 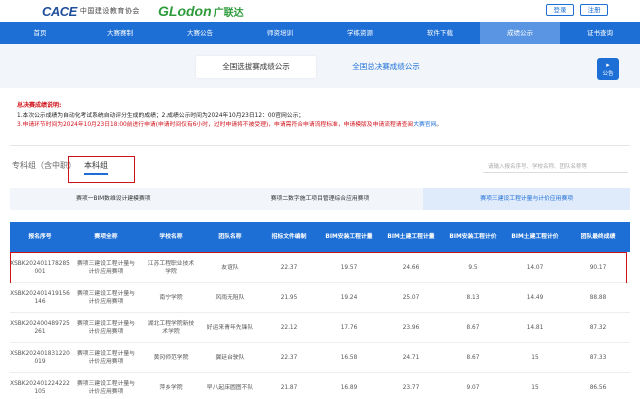 I want to click on announcement-label: 公告, so click(x=608, y=74).